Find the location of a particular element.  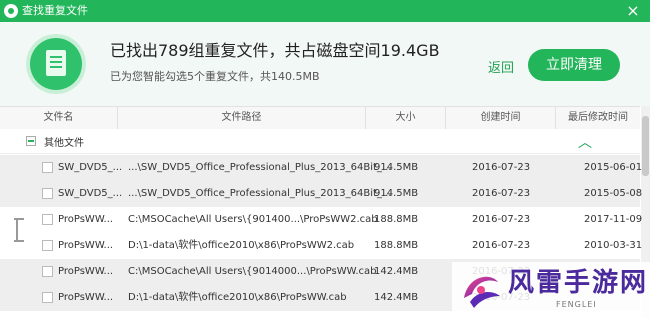

cell-path: D:\1-data\软件\office2010\x86\ProPsWW2.cab is located at coordinates (241, 245).